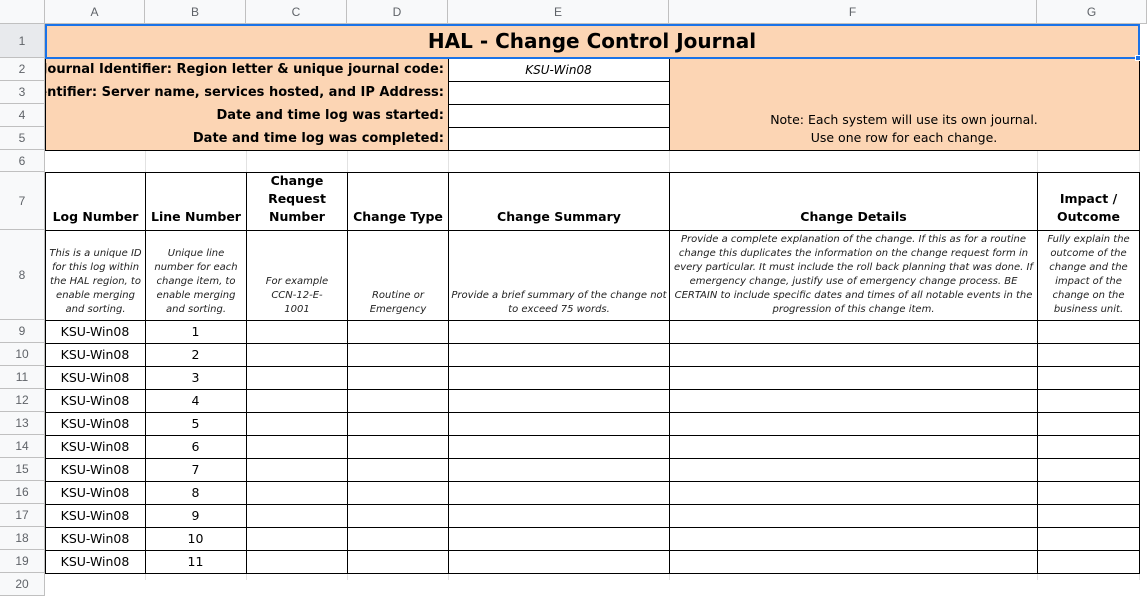 The image size is (1147, 596). What do you see at coordinates (558, 115) in the screenshot?
I see `log-started-field` at bounding box center [558, 115].